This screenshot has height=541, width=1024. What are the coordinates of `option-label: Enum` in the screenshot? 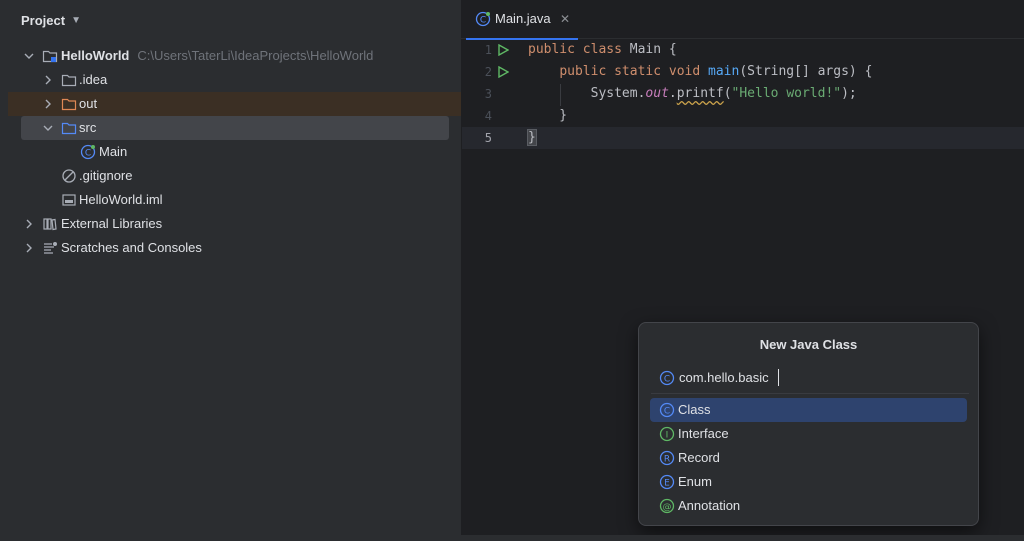 It's located at (695, 481).